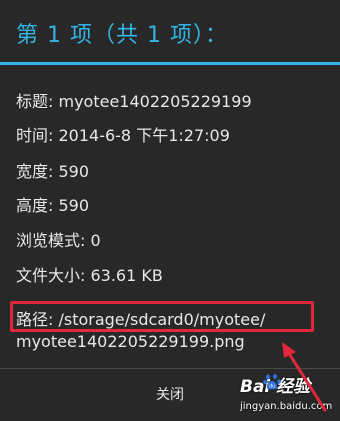  Describe the element at coordinates (130, 341) in the screenshot. I see `detail-path-continued: myotee1402205229199.png` at that location.